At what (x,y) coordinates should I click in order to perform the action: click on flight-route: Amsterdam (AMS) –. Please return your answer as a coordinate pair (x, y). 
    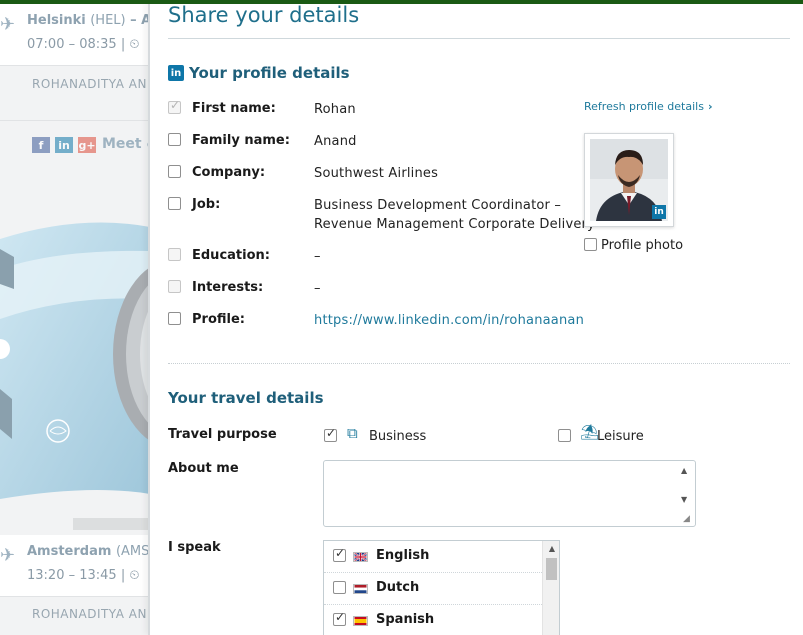
    Looking at the image, I should click on (88, 551).